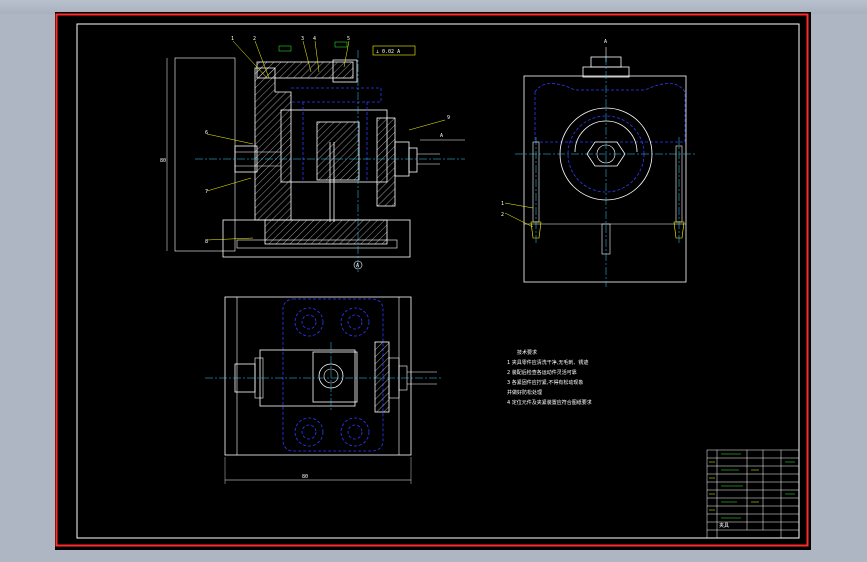 This screenshot has width=867, height=562. I want to click on side-view-label: A, so click(605, 42).